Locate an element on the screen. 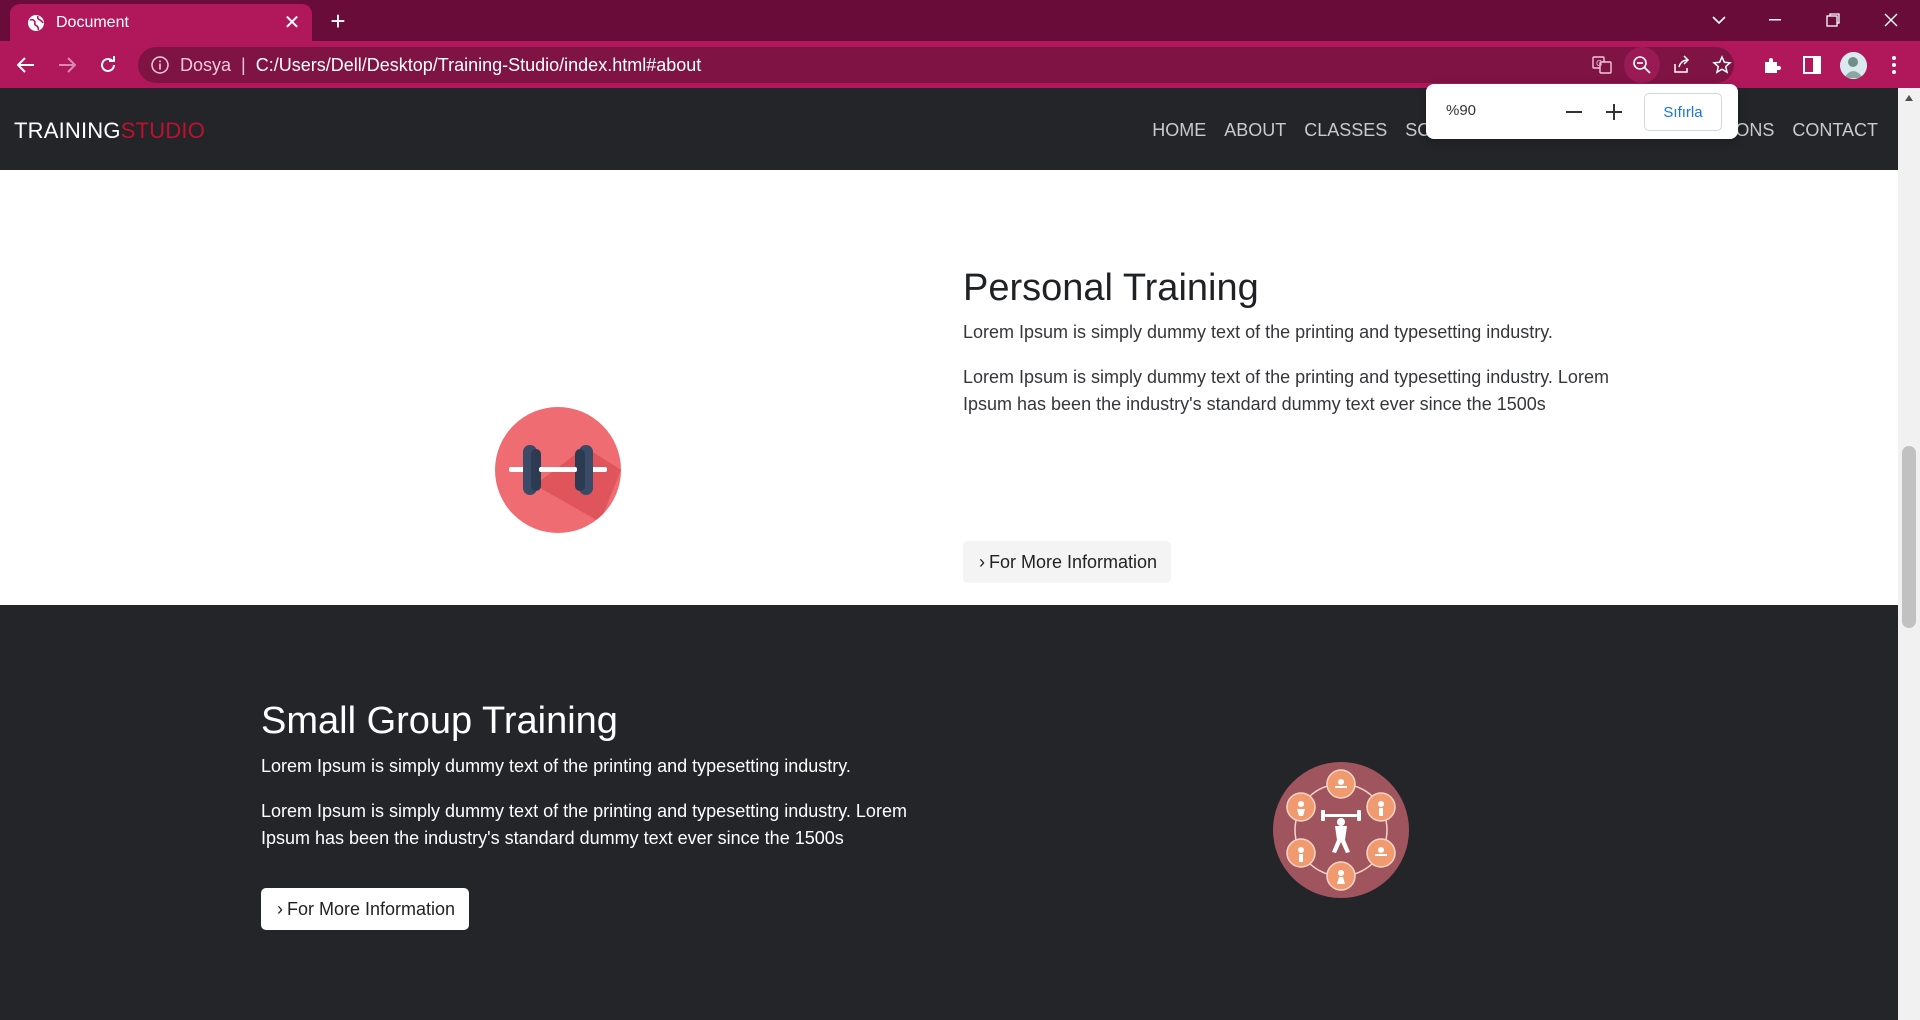 The height and width of the screenshot is (1020, 1920). nav-about: ABOUT is located at coordinates (1255, 130).